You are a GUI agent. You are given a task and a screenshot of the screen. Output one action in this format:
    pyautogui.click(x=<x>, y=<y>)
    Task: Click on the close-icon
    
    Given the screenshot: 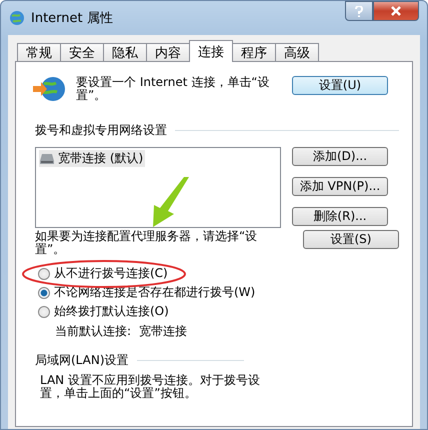 What is the action you would take?
    pyautogui.click(x=396, y=11)
    